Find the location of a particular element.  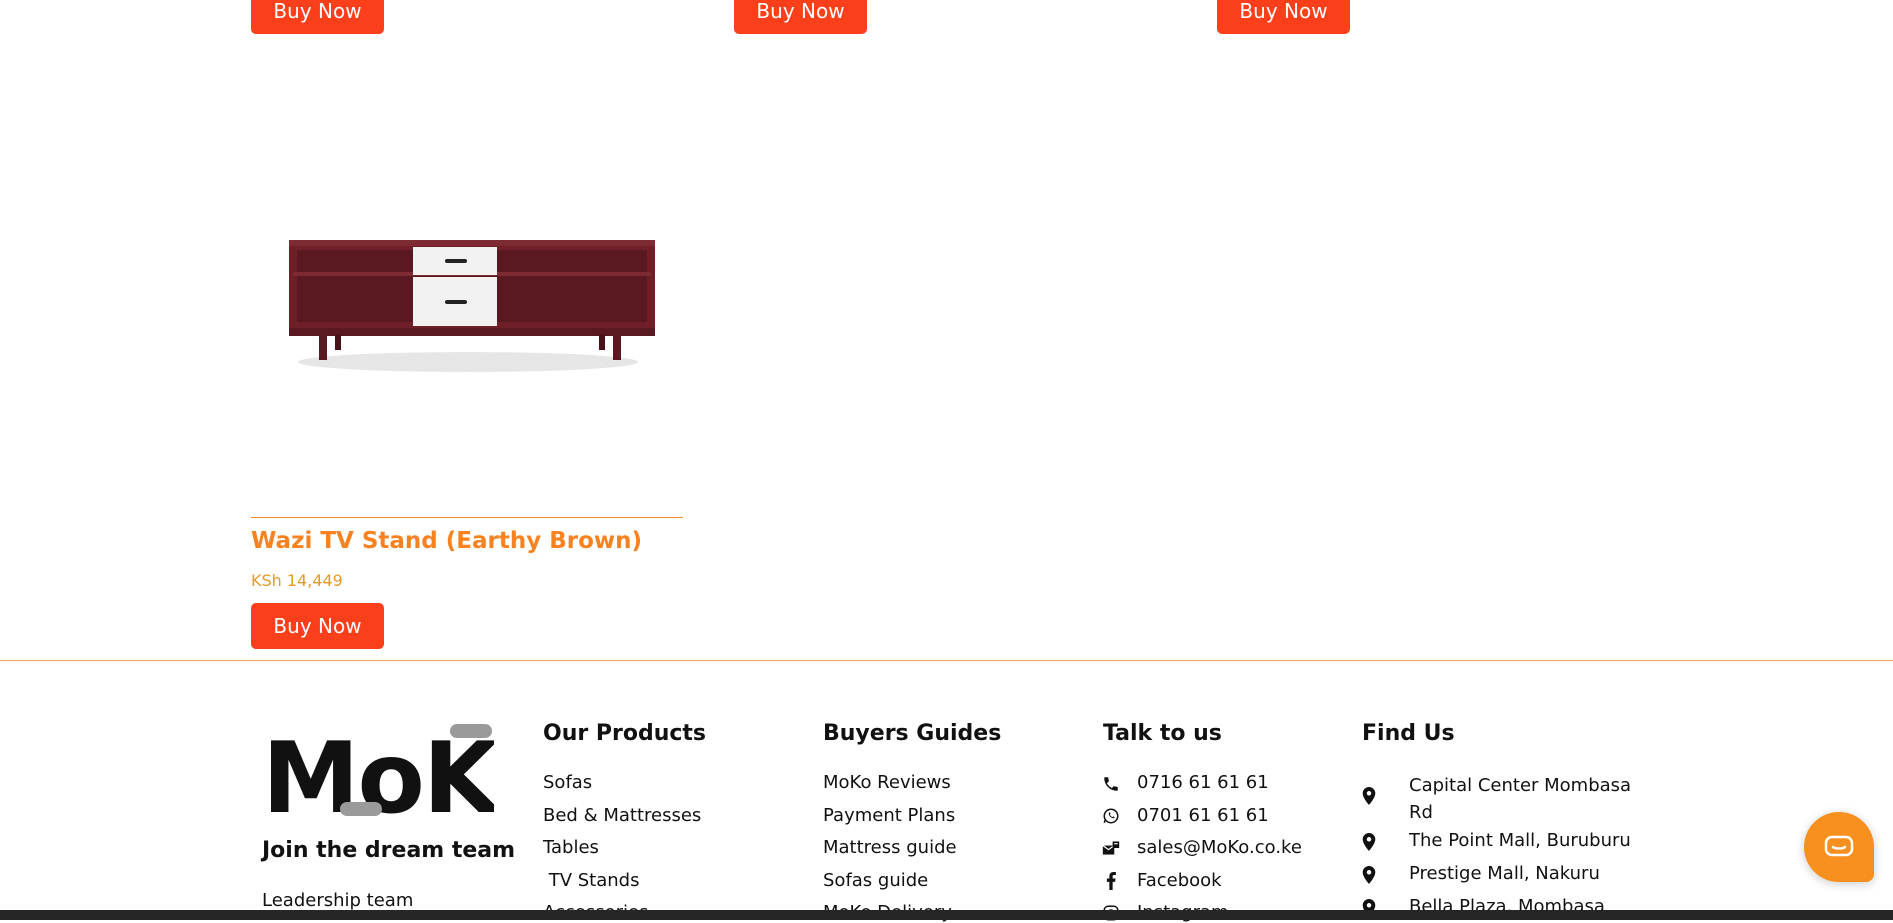

email-link: sales@MoKo.co.ke is located at coordinates (1219, 847).